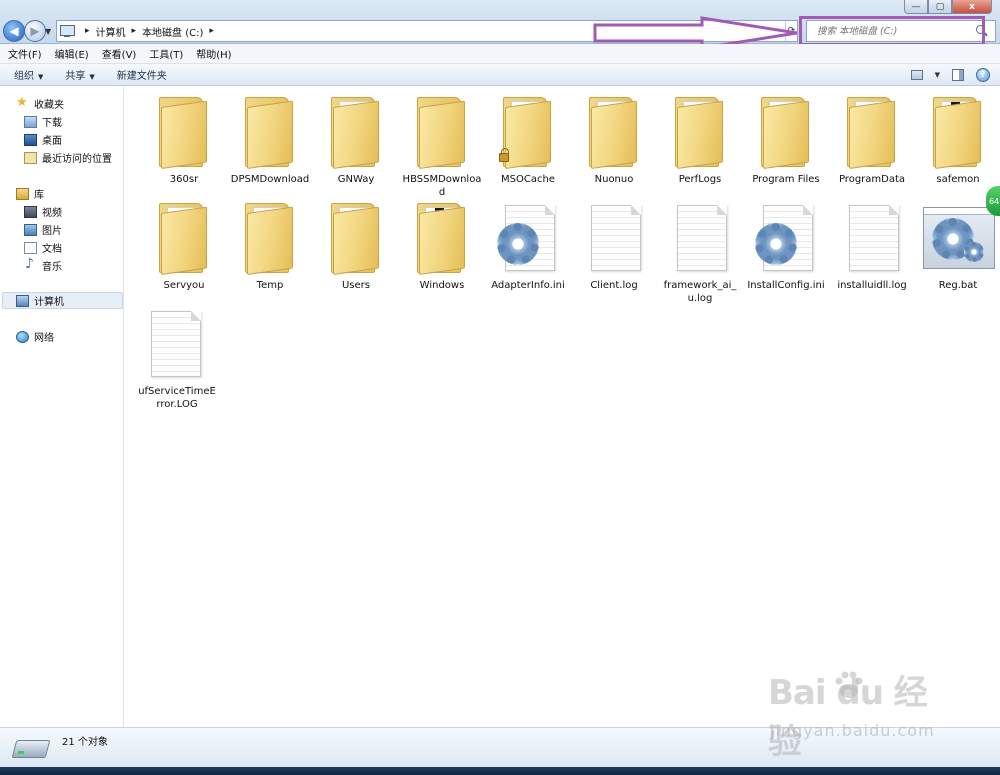 The image size is (1000, 775). What do you see at coordinates (972, 7) in the screenshot?
I see `close-button: x` at bounding box center [972, 7].